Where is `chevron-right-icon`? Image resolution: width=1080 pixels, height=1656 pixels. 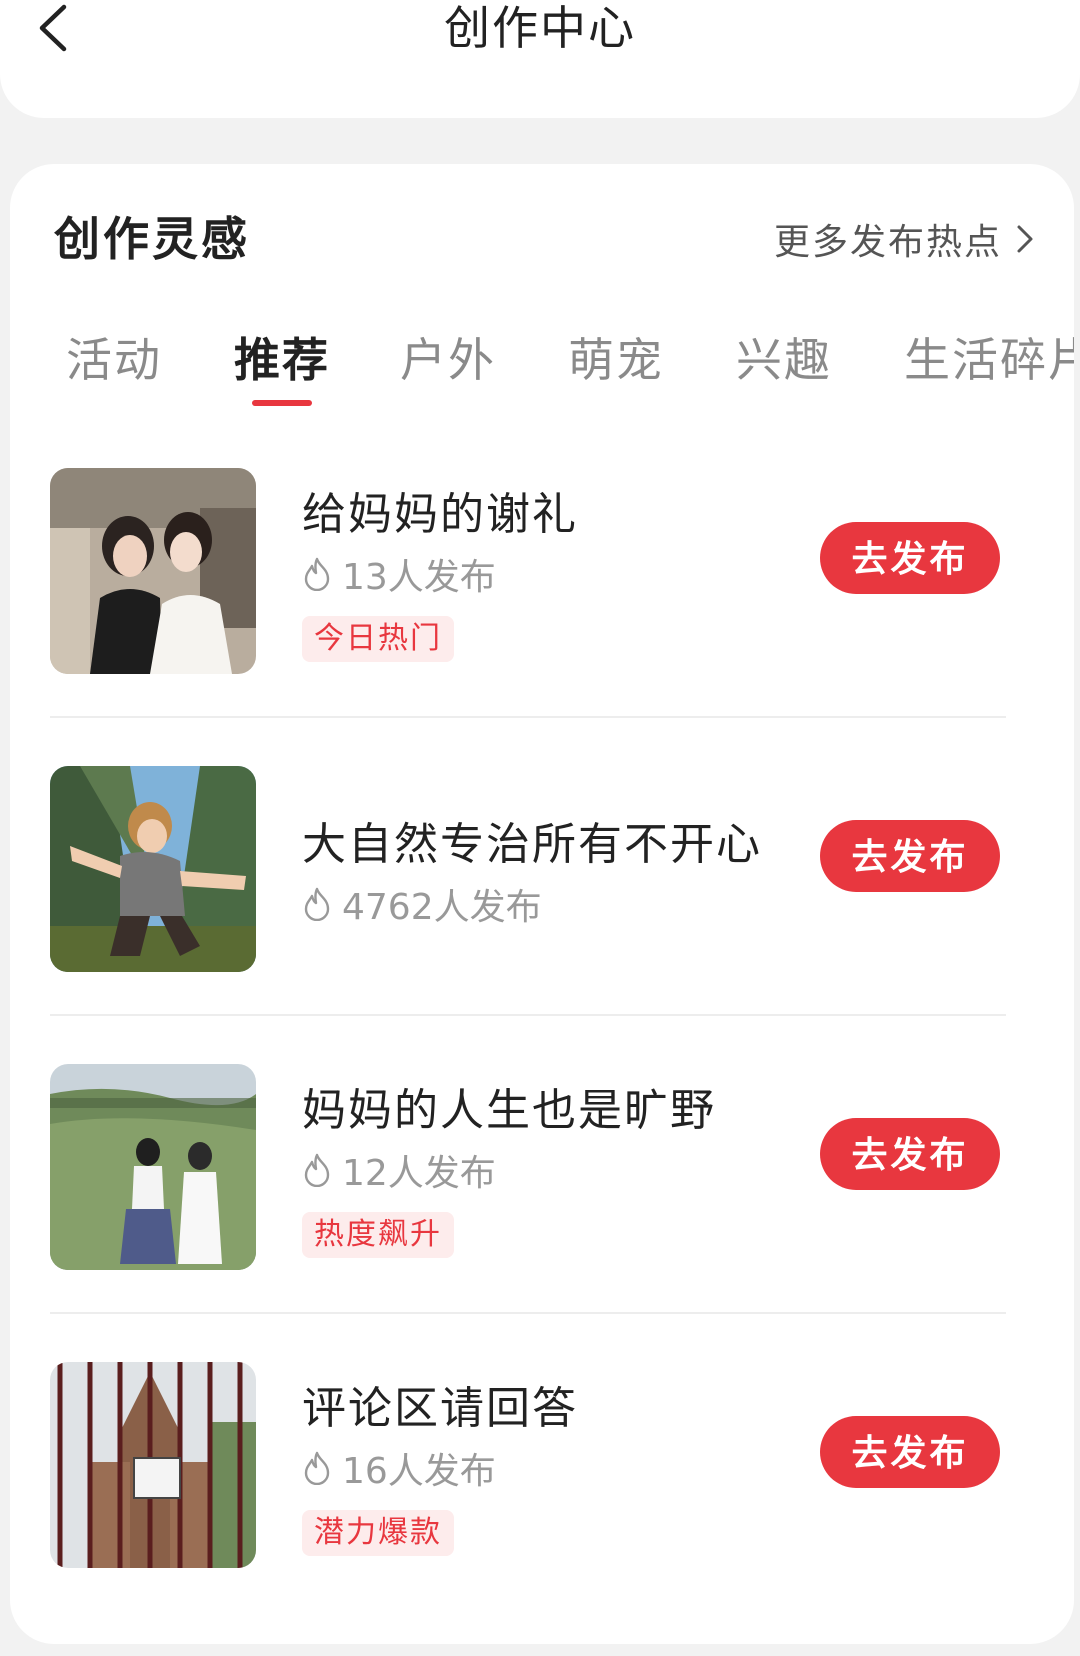
chevron-right-icon is located at coordinates (1025, 239).